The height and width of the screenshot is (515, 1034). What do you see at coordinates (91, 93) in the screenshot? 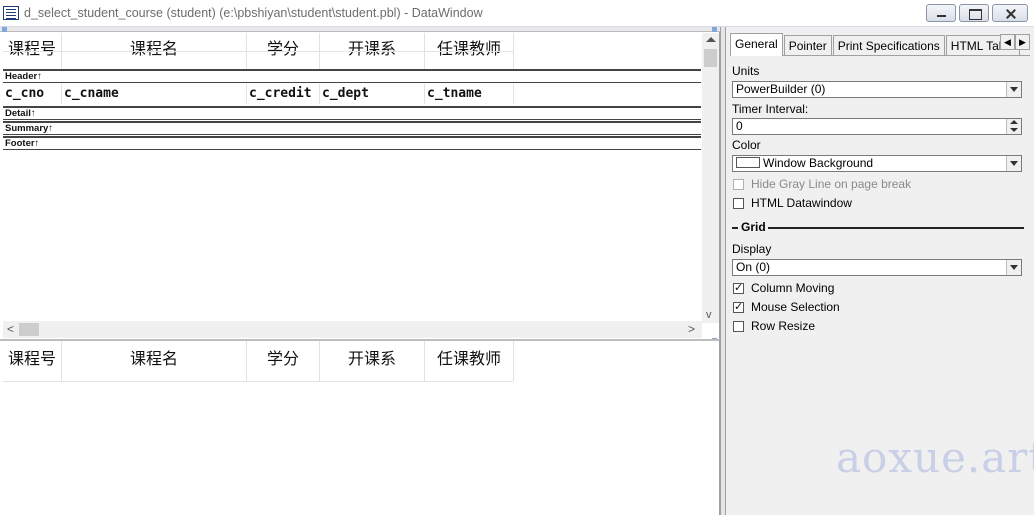
I see `column-c-cname: c_cname` at bounding box center [91, 93].